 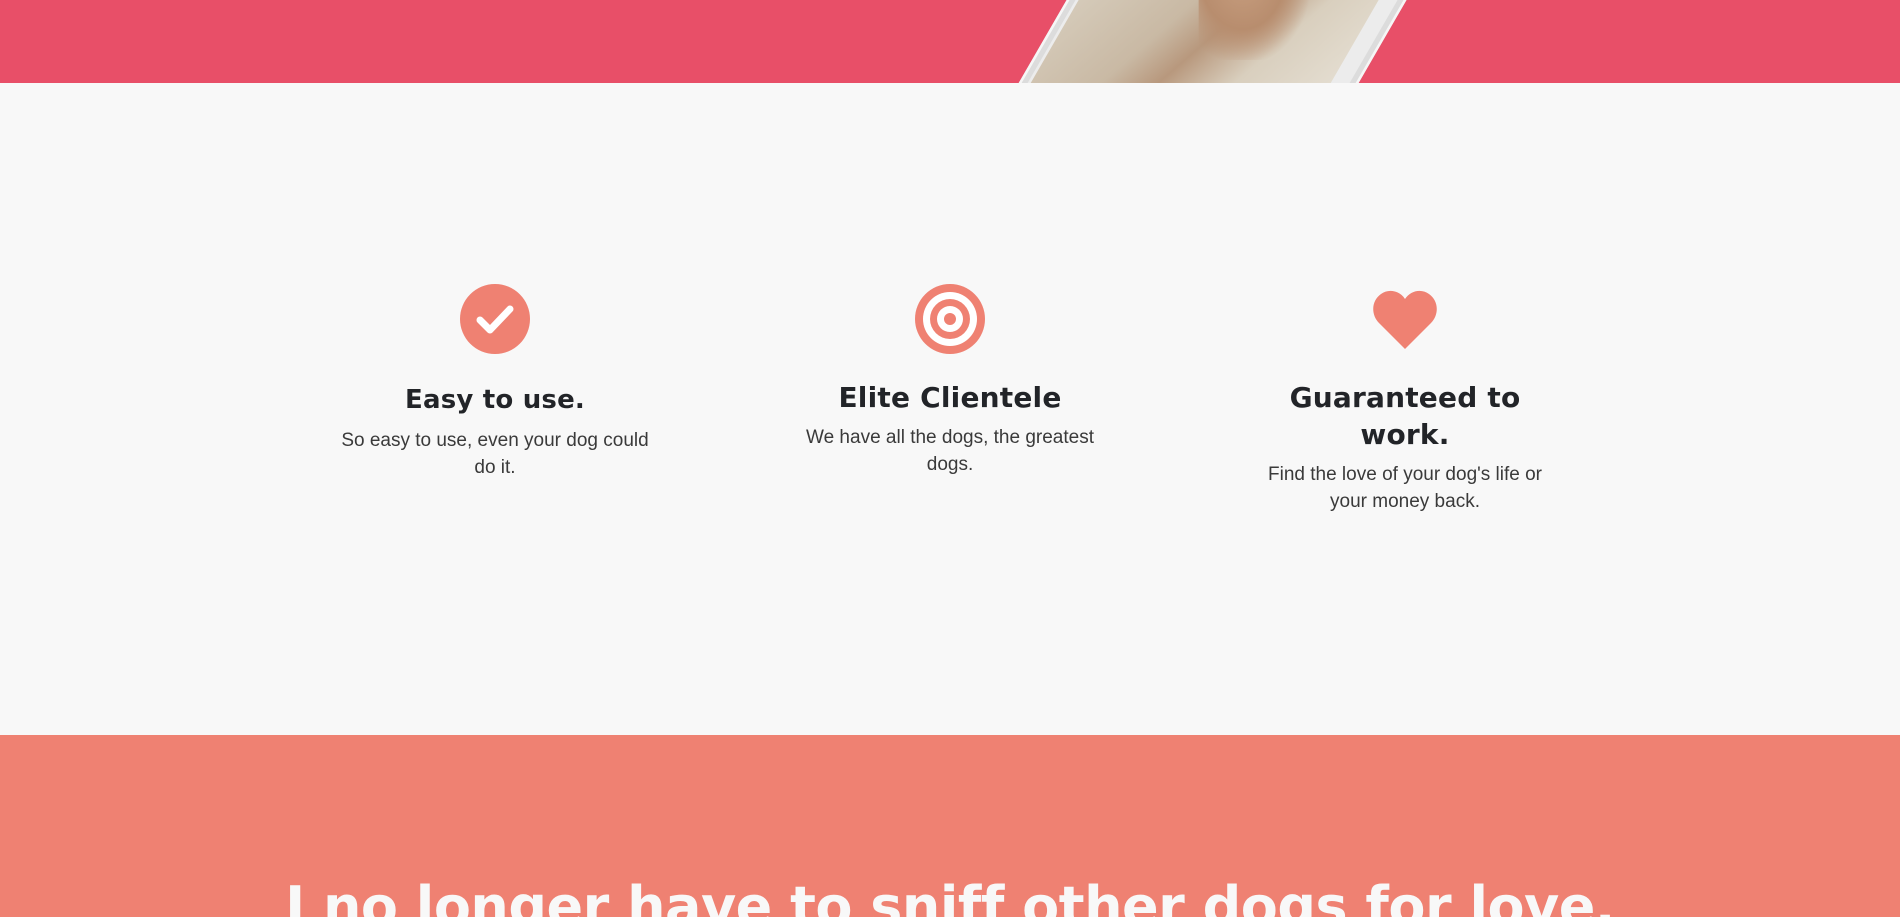 I want to click on feature-title: Easy to use., so click(x=495, y=400).